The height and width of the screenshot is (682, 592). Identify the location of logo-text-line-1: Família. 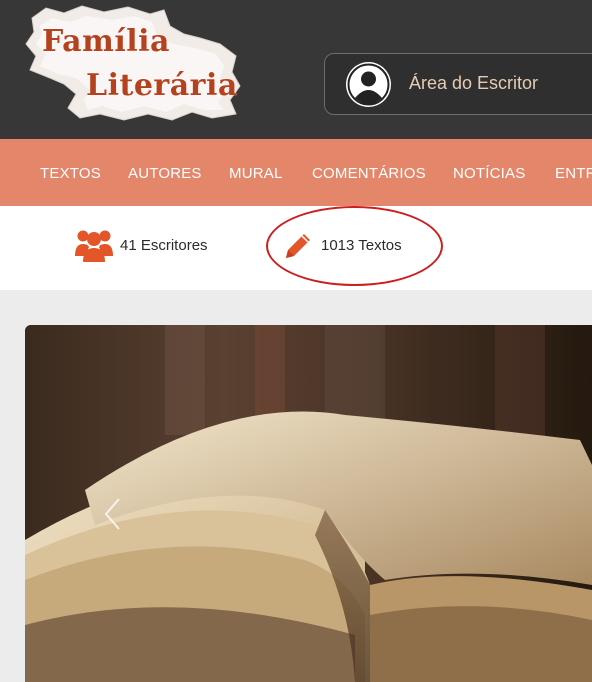
(106, 41).